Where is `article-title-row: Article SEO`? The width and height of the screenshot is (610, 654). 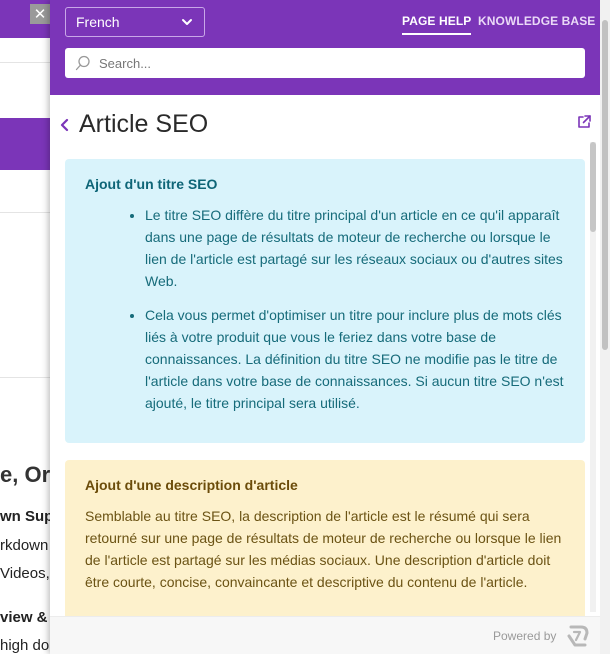
article-title-row: Article SEO is located at coordinates (325, 125).